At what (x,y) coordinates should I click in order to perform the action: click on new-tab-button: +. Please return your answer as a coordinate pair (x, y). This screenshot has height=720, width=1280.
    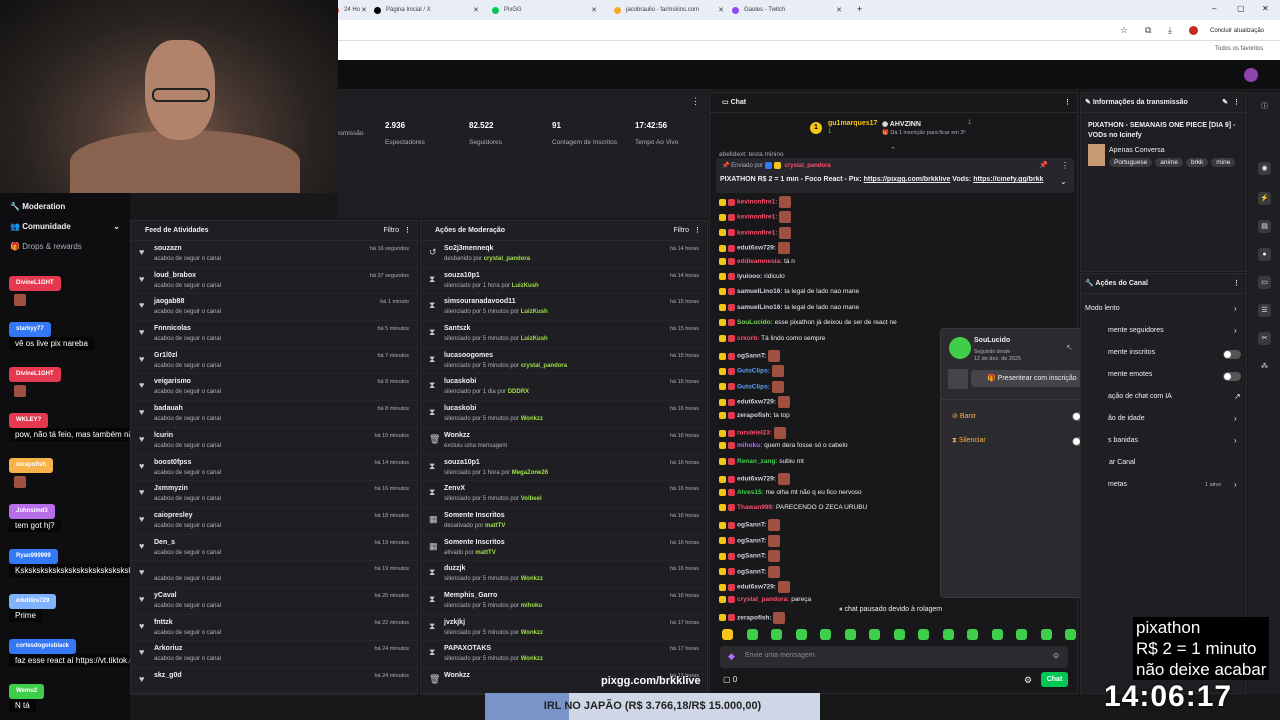
    Looking at the image, I should click on (859, 9).